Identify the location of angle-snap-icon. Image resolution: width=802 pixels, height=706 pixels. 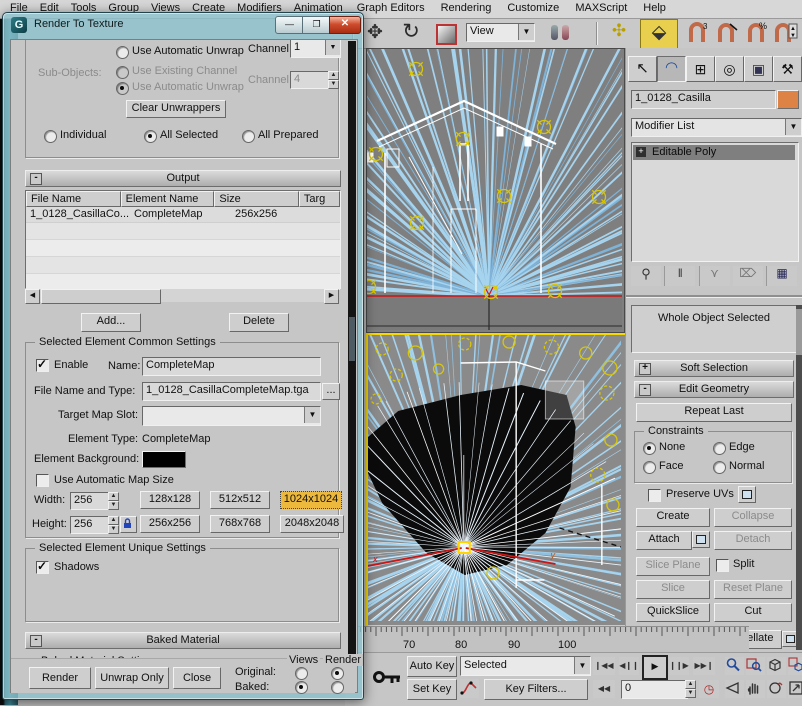
(727, 33).